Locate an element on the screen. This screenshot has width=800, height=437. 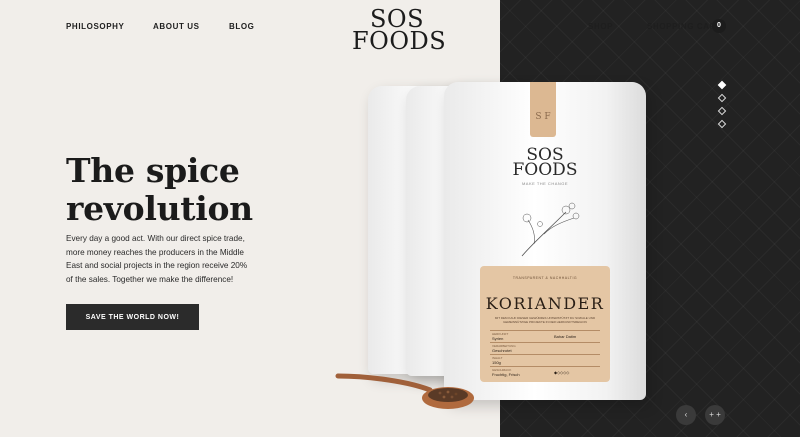
detail-processing-value: Geschrotet is located at coordinates (502, 350).